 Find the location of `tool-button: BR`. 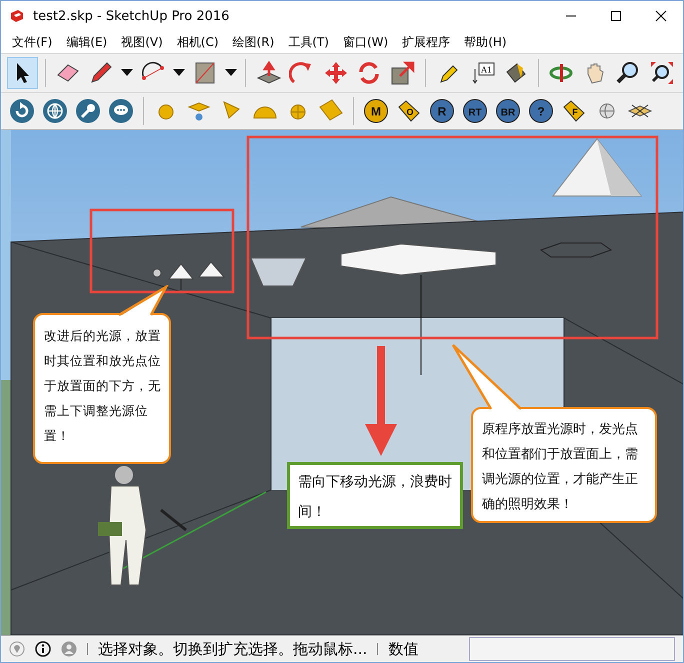

tool-button: BR is located at coordinates (508, 111).